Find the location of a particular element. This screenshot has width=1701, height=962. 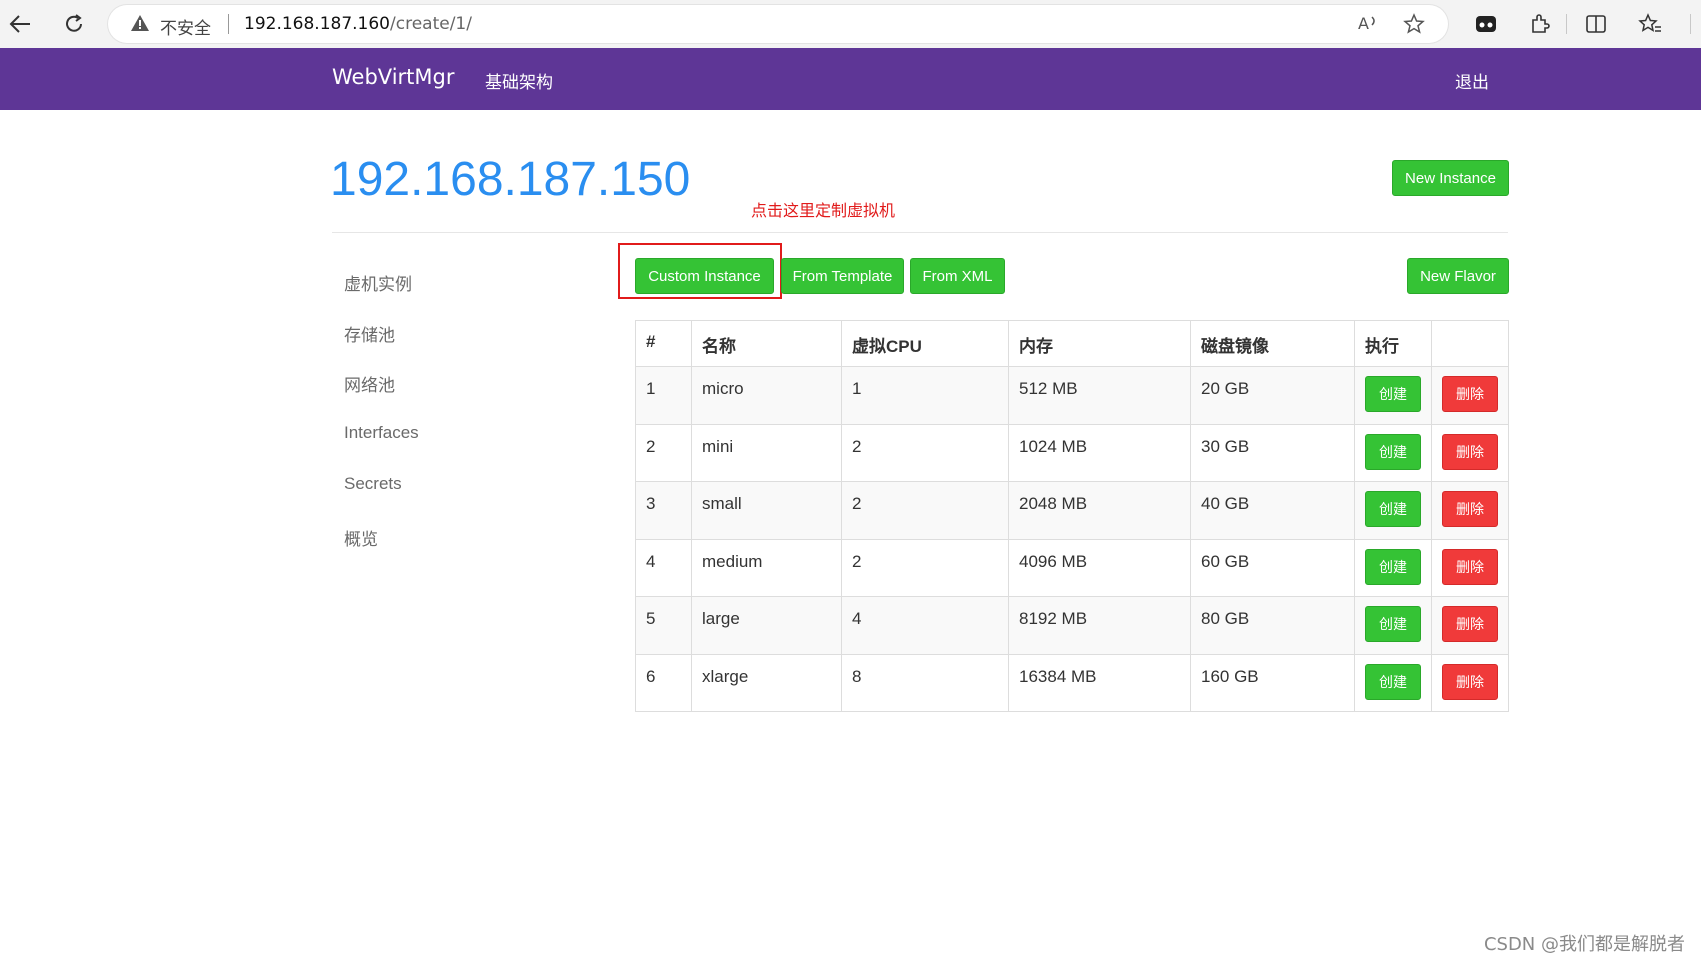

col-name-header: 名称 is located at coordinates (766, 343).